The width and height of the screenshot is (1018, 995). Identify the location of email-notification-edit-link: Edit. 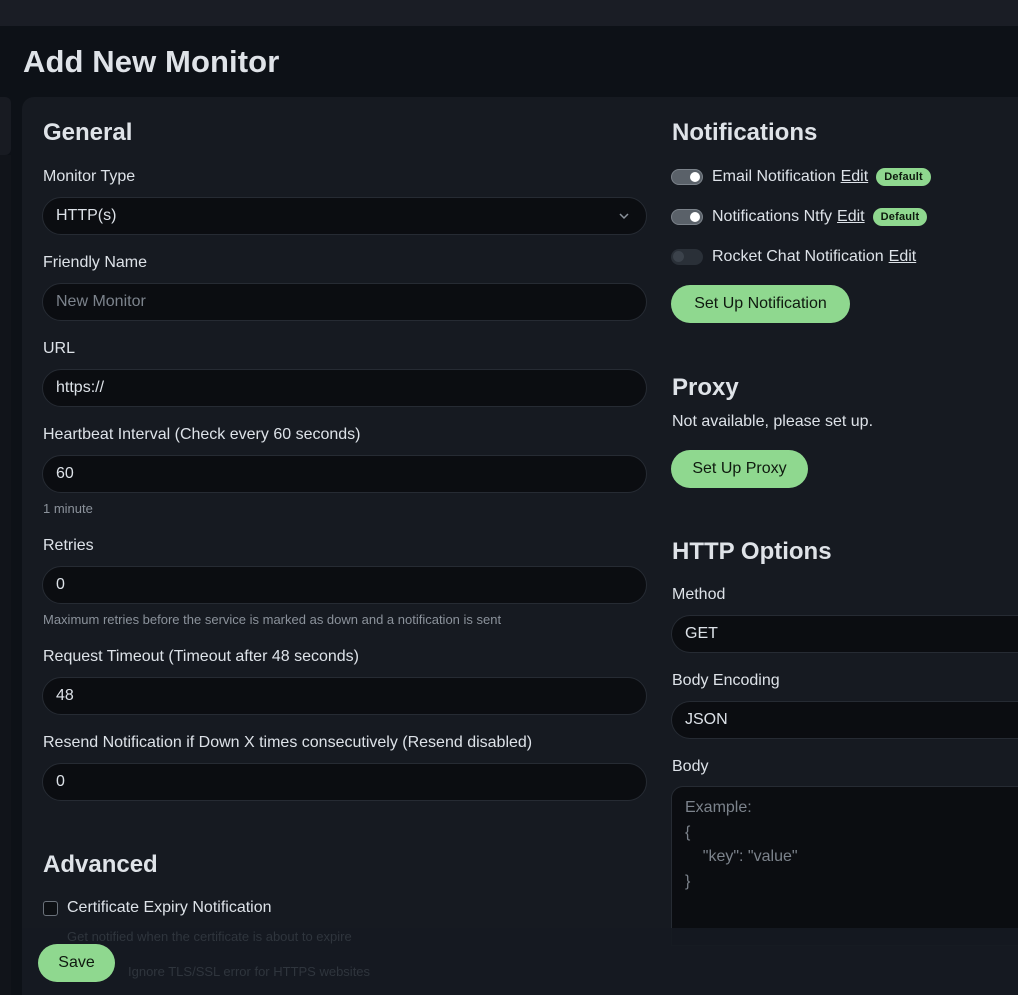
(855, 177).